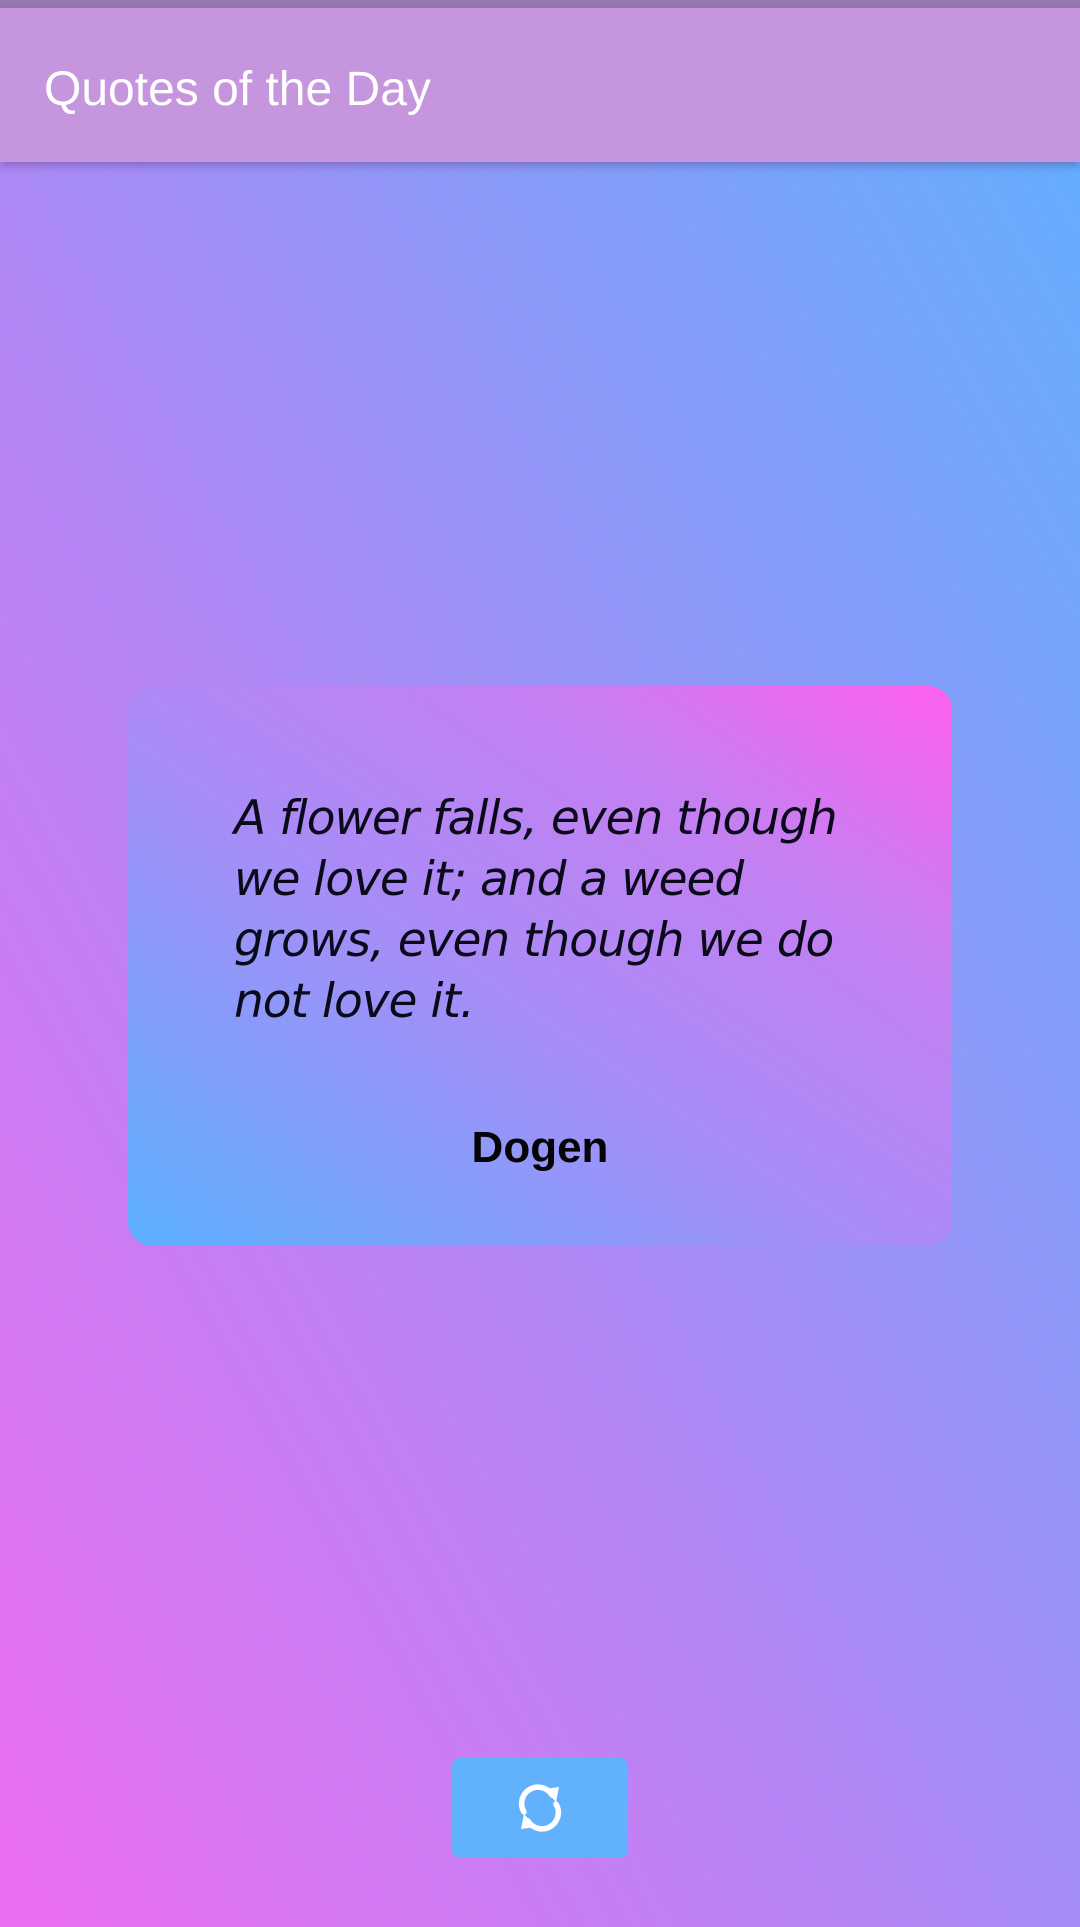 This screenshot has height=1927, width=1080. What do you see at coordinates (540, 4) in the screenshot?
I see `status-bar` at bounding box center [540, 4].